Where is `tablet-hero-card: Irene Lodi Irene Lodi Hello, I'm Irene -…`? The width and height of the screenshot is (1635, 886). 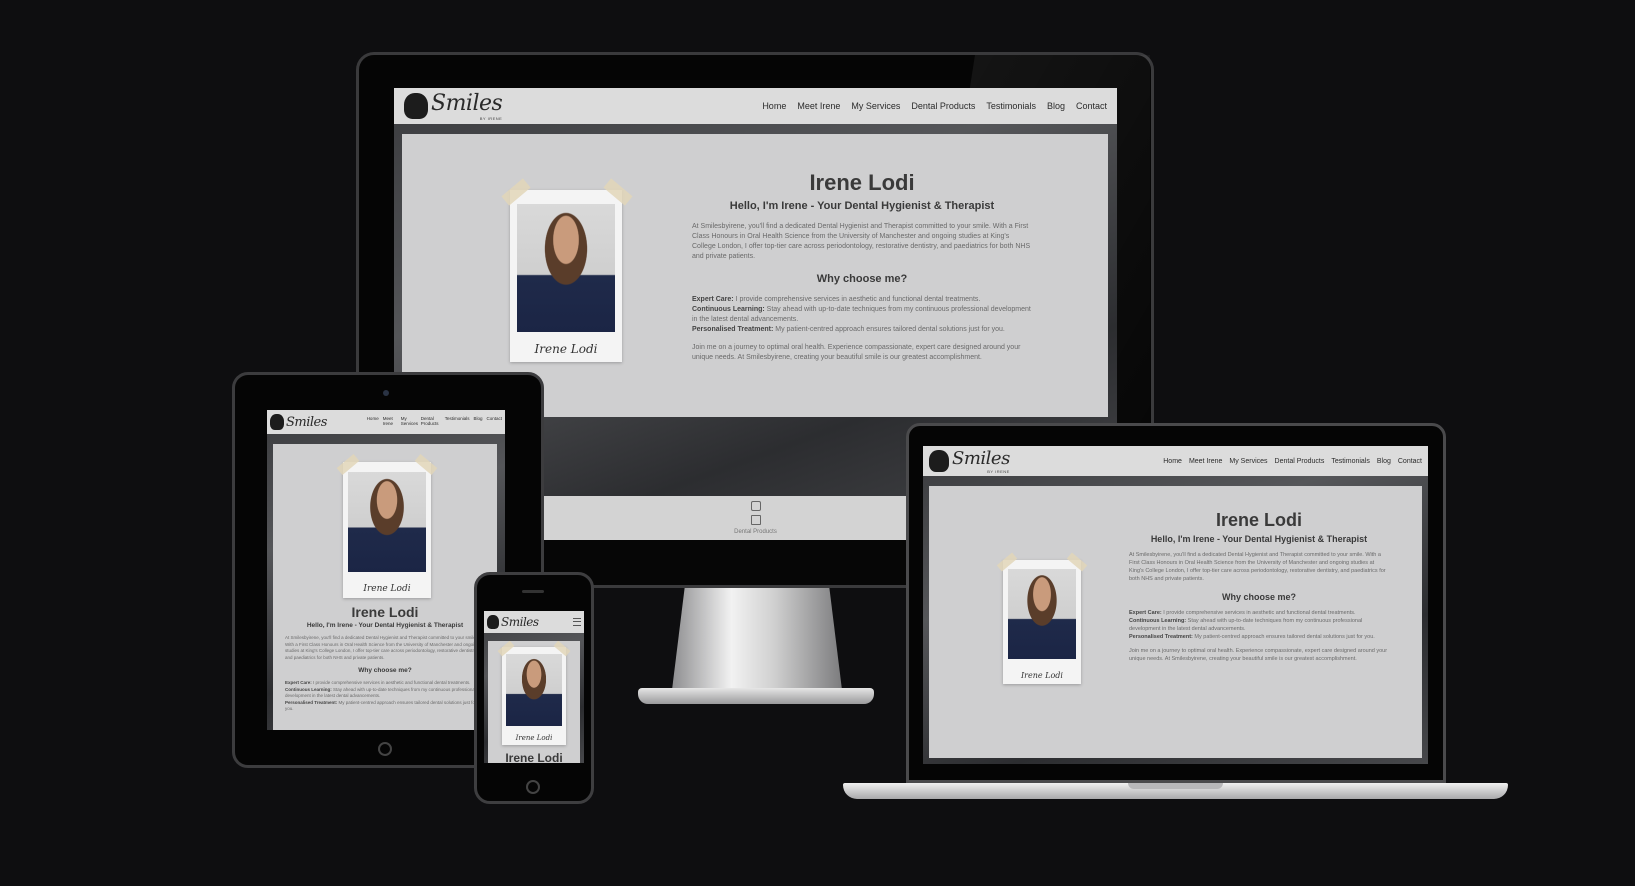
tablet-hero-card: Irene Lodi Irene Lodi Hello, I'm Irene -… is located at coordinates (385, 587).